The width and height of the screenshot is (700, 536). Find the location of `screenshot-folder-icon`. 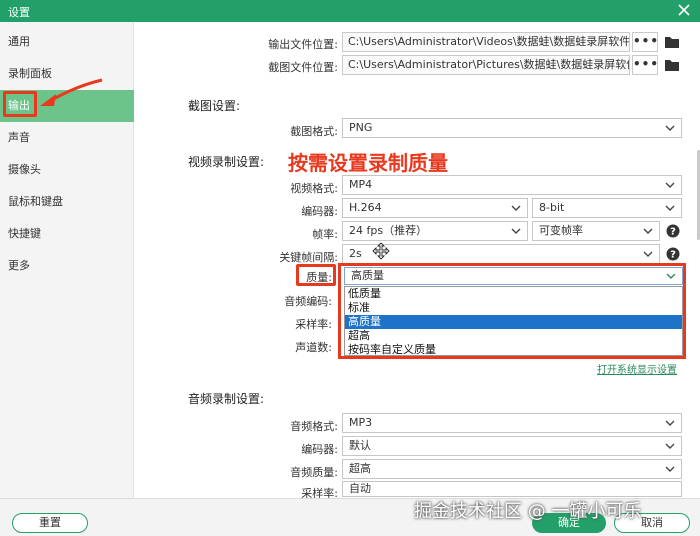

screenshot-folder-icon is located at coordinates (672, 65).